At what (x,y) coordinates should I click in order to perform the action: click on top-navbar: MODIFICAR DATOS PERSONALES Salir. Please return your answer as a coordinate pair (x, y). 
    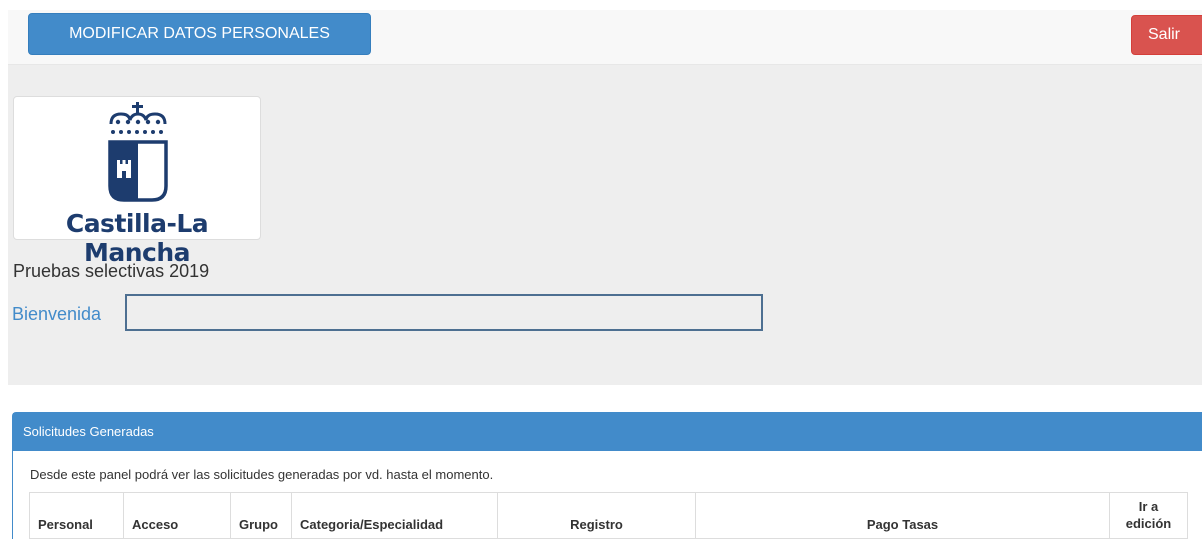
    Looking at the image, I should click on (605, 37).